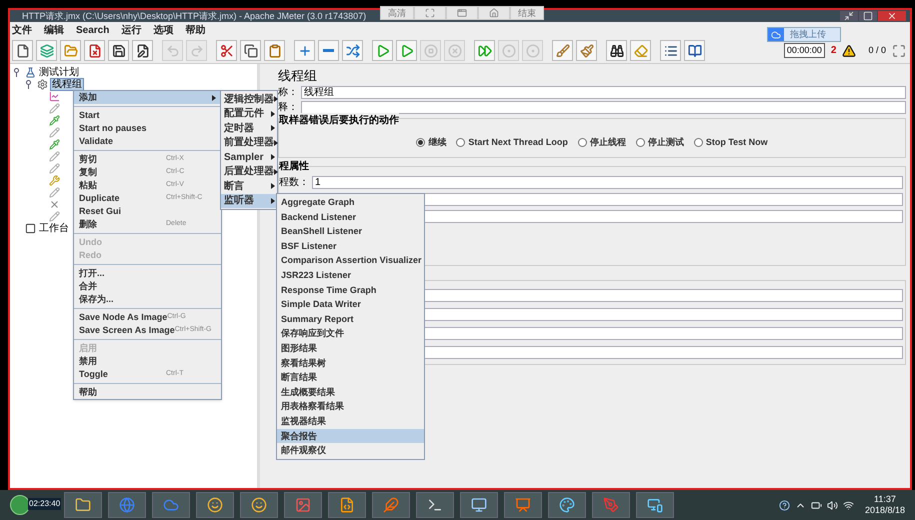 The width and height of the screenshot is (915, 520). What do you see at coordinates (892, 16) in the screenshot?
I see `close-icon` at bounding box center [892, 16].